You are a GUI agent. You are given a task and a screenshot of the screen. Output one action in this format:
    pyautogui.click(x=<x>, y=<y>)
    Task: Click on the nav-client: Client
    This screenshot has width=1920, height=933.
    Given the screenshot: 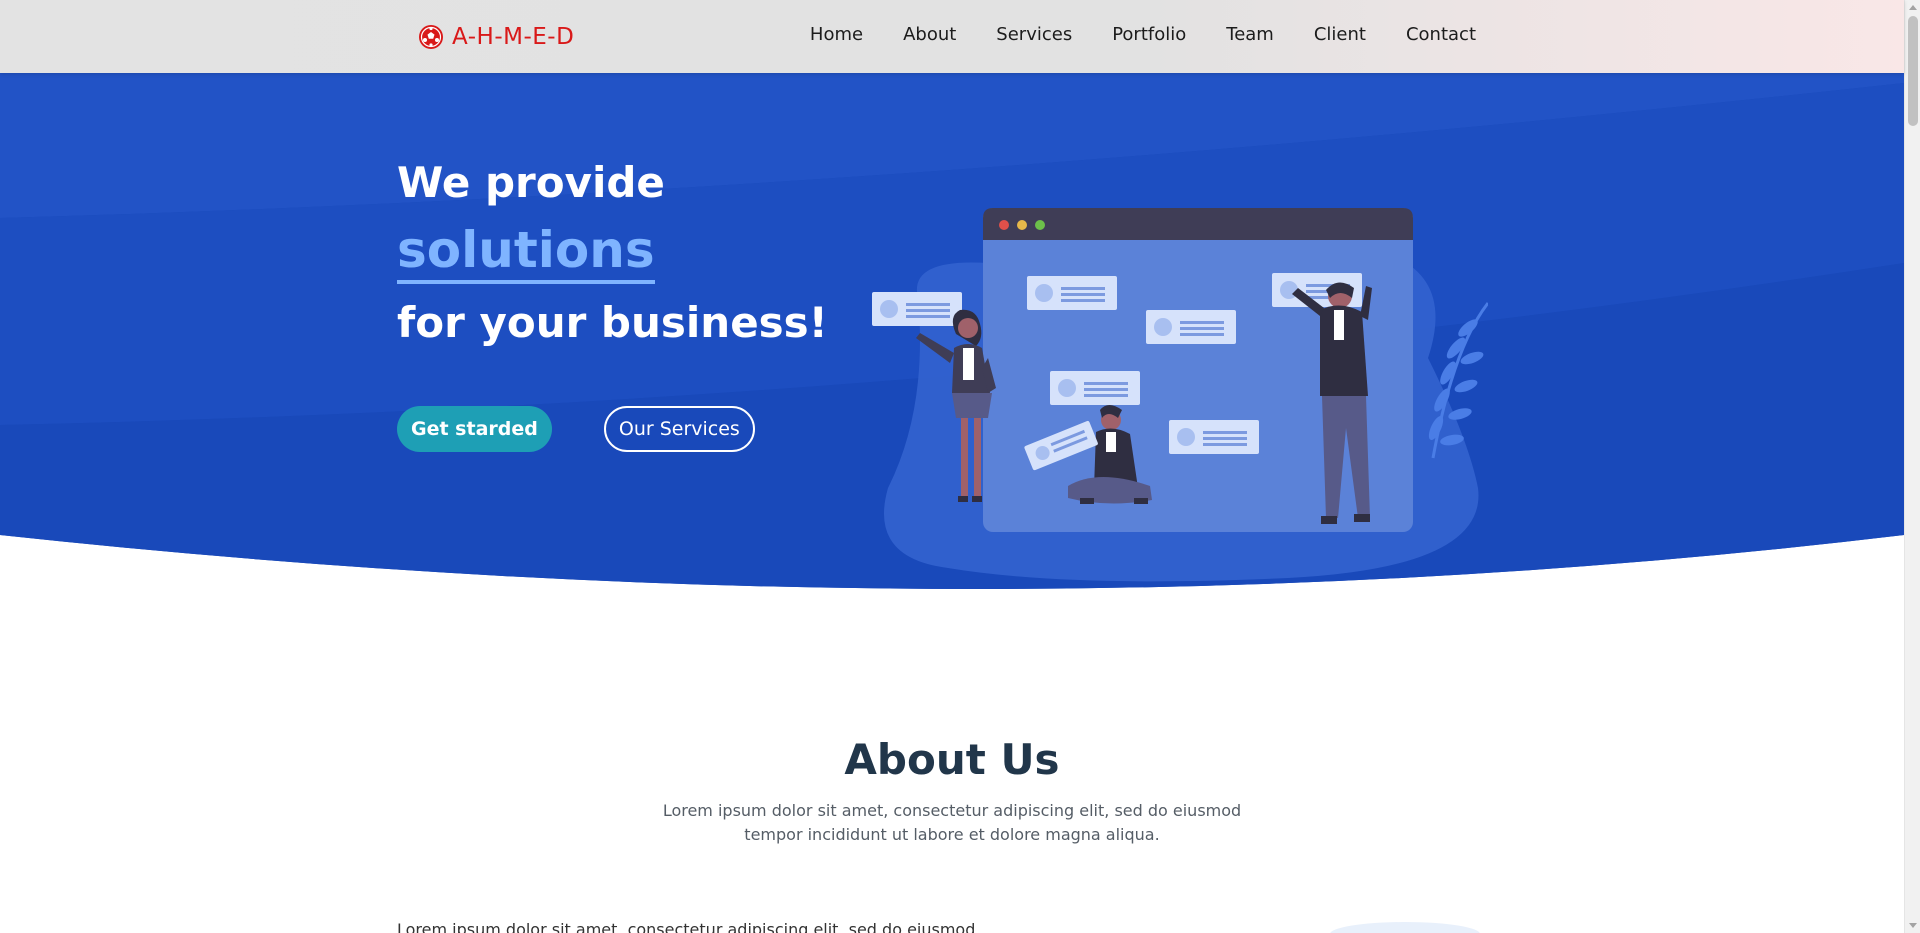 What is the action you would take?
    pyautogui.click(x=1340, y=34)
    